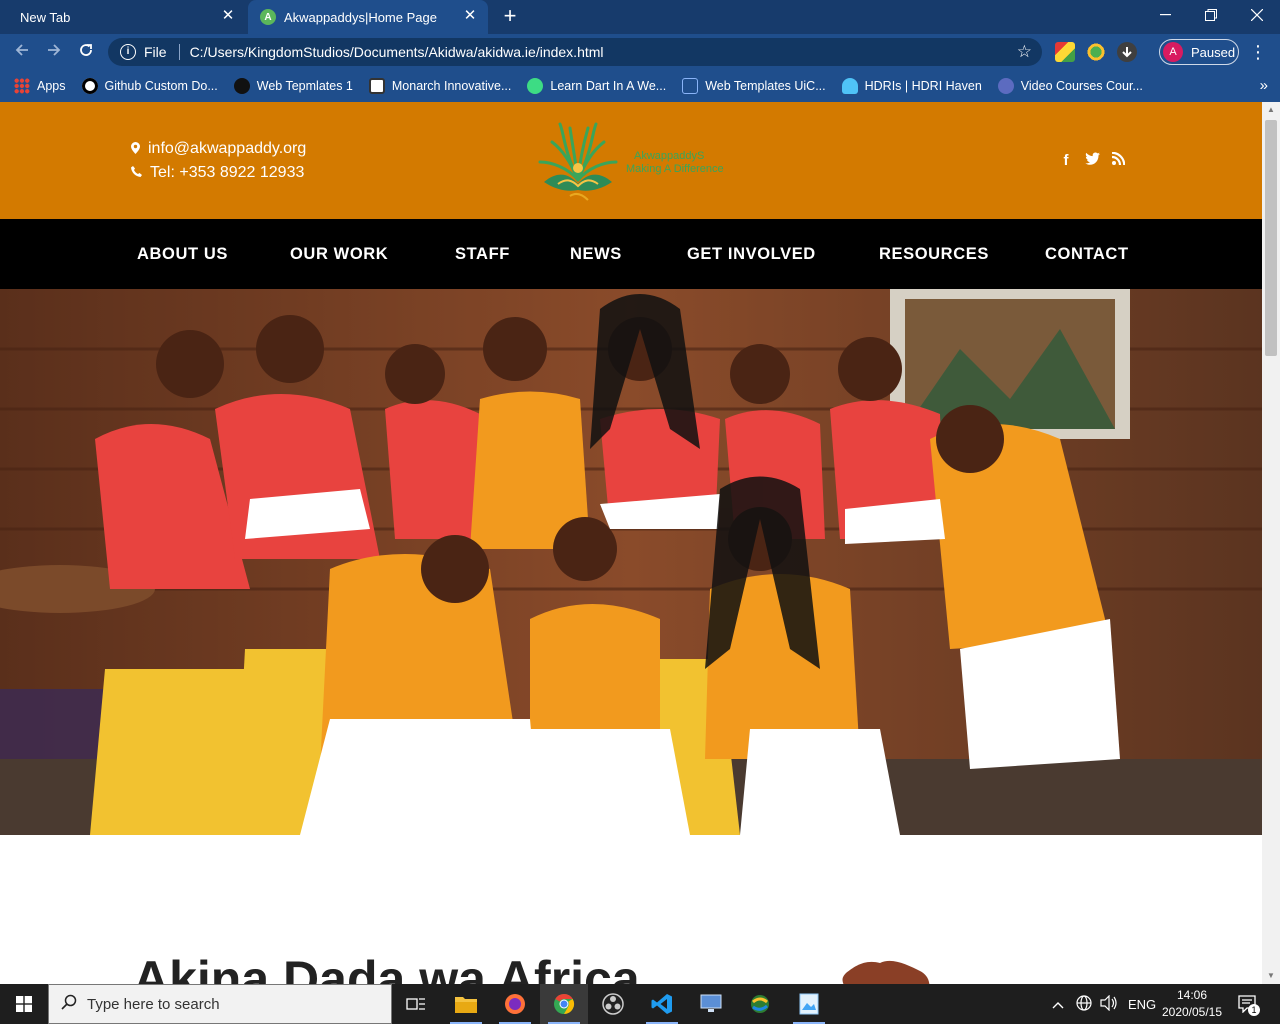 The height and width of the screenshot is (1024, 1280). Describe the element at coordinates (1087, 254) in the screenshot. I see `nav-contact: CONTACT` at that location.